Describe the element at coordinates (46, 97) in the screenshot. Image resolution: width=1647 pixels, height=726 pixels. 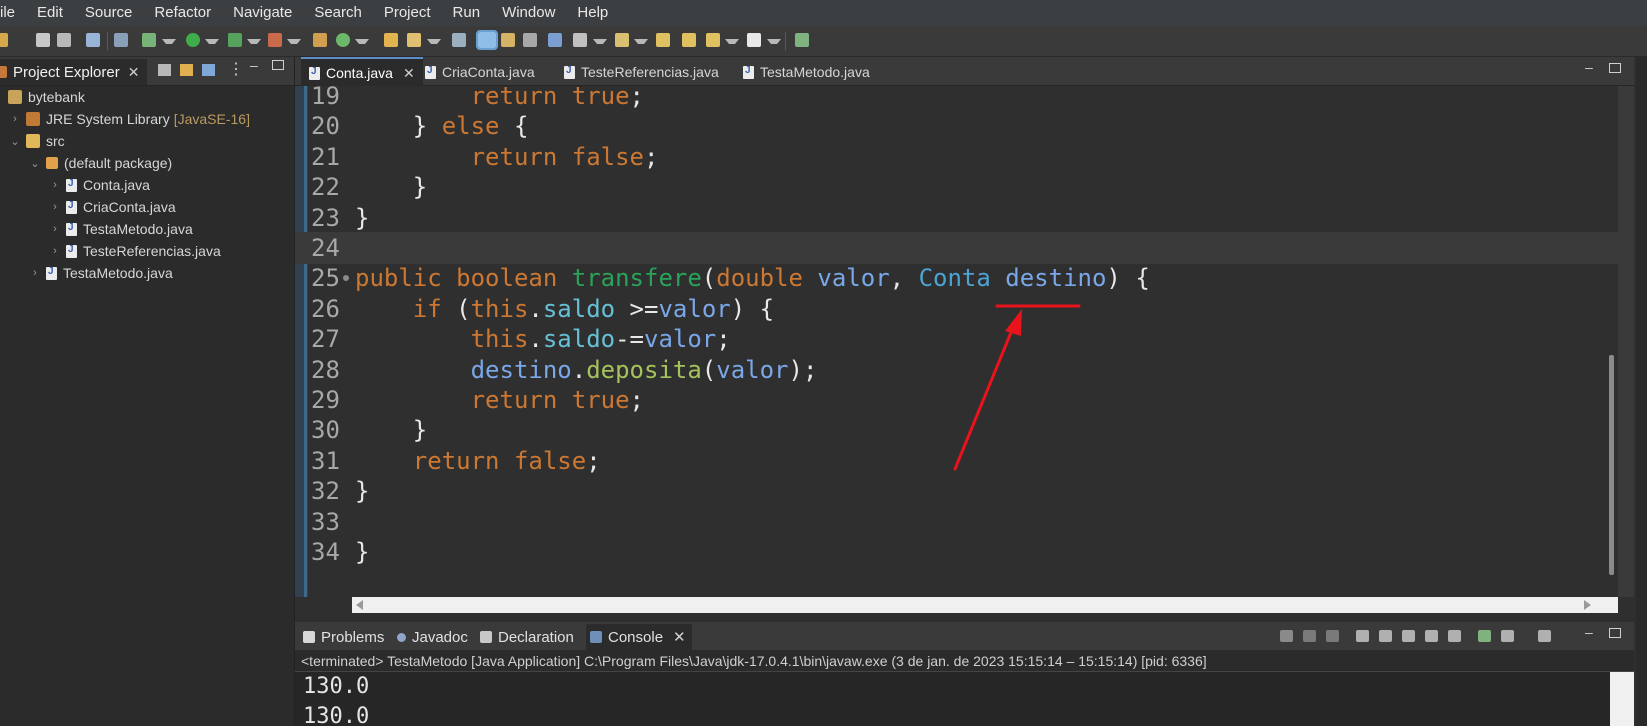
I see `tree-item-bytebank: bytebank` at that location.